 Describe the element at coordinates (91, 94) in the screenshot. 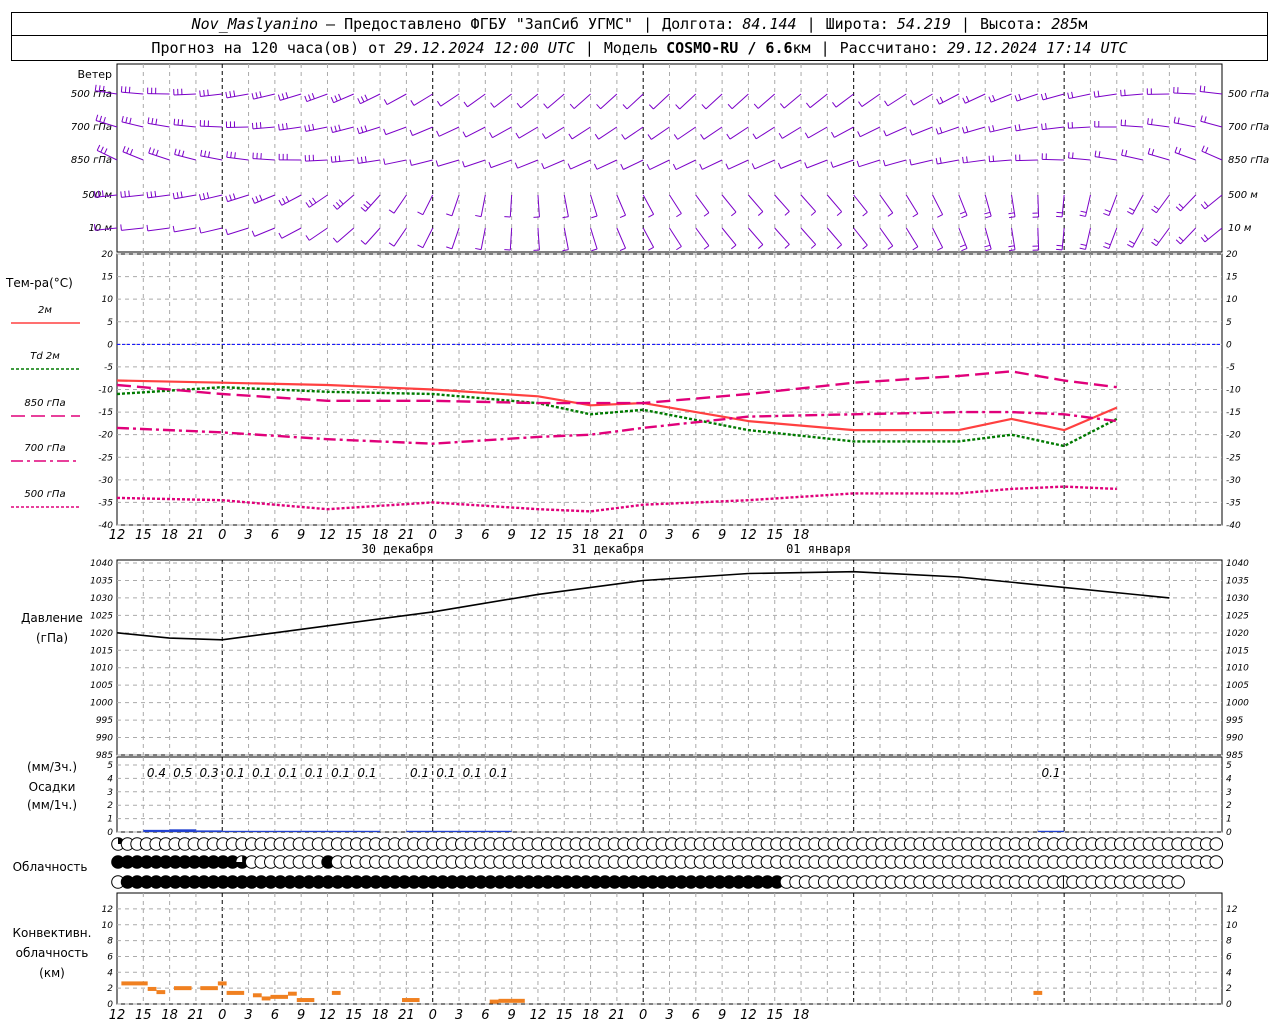

I see `wind-level-label: 500 гПа` at that location.